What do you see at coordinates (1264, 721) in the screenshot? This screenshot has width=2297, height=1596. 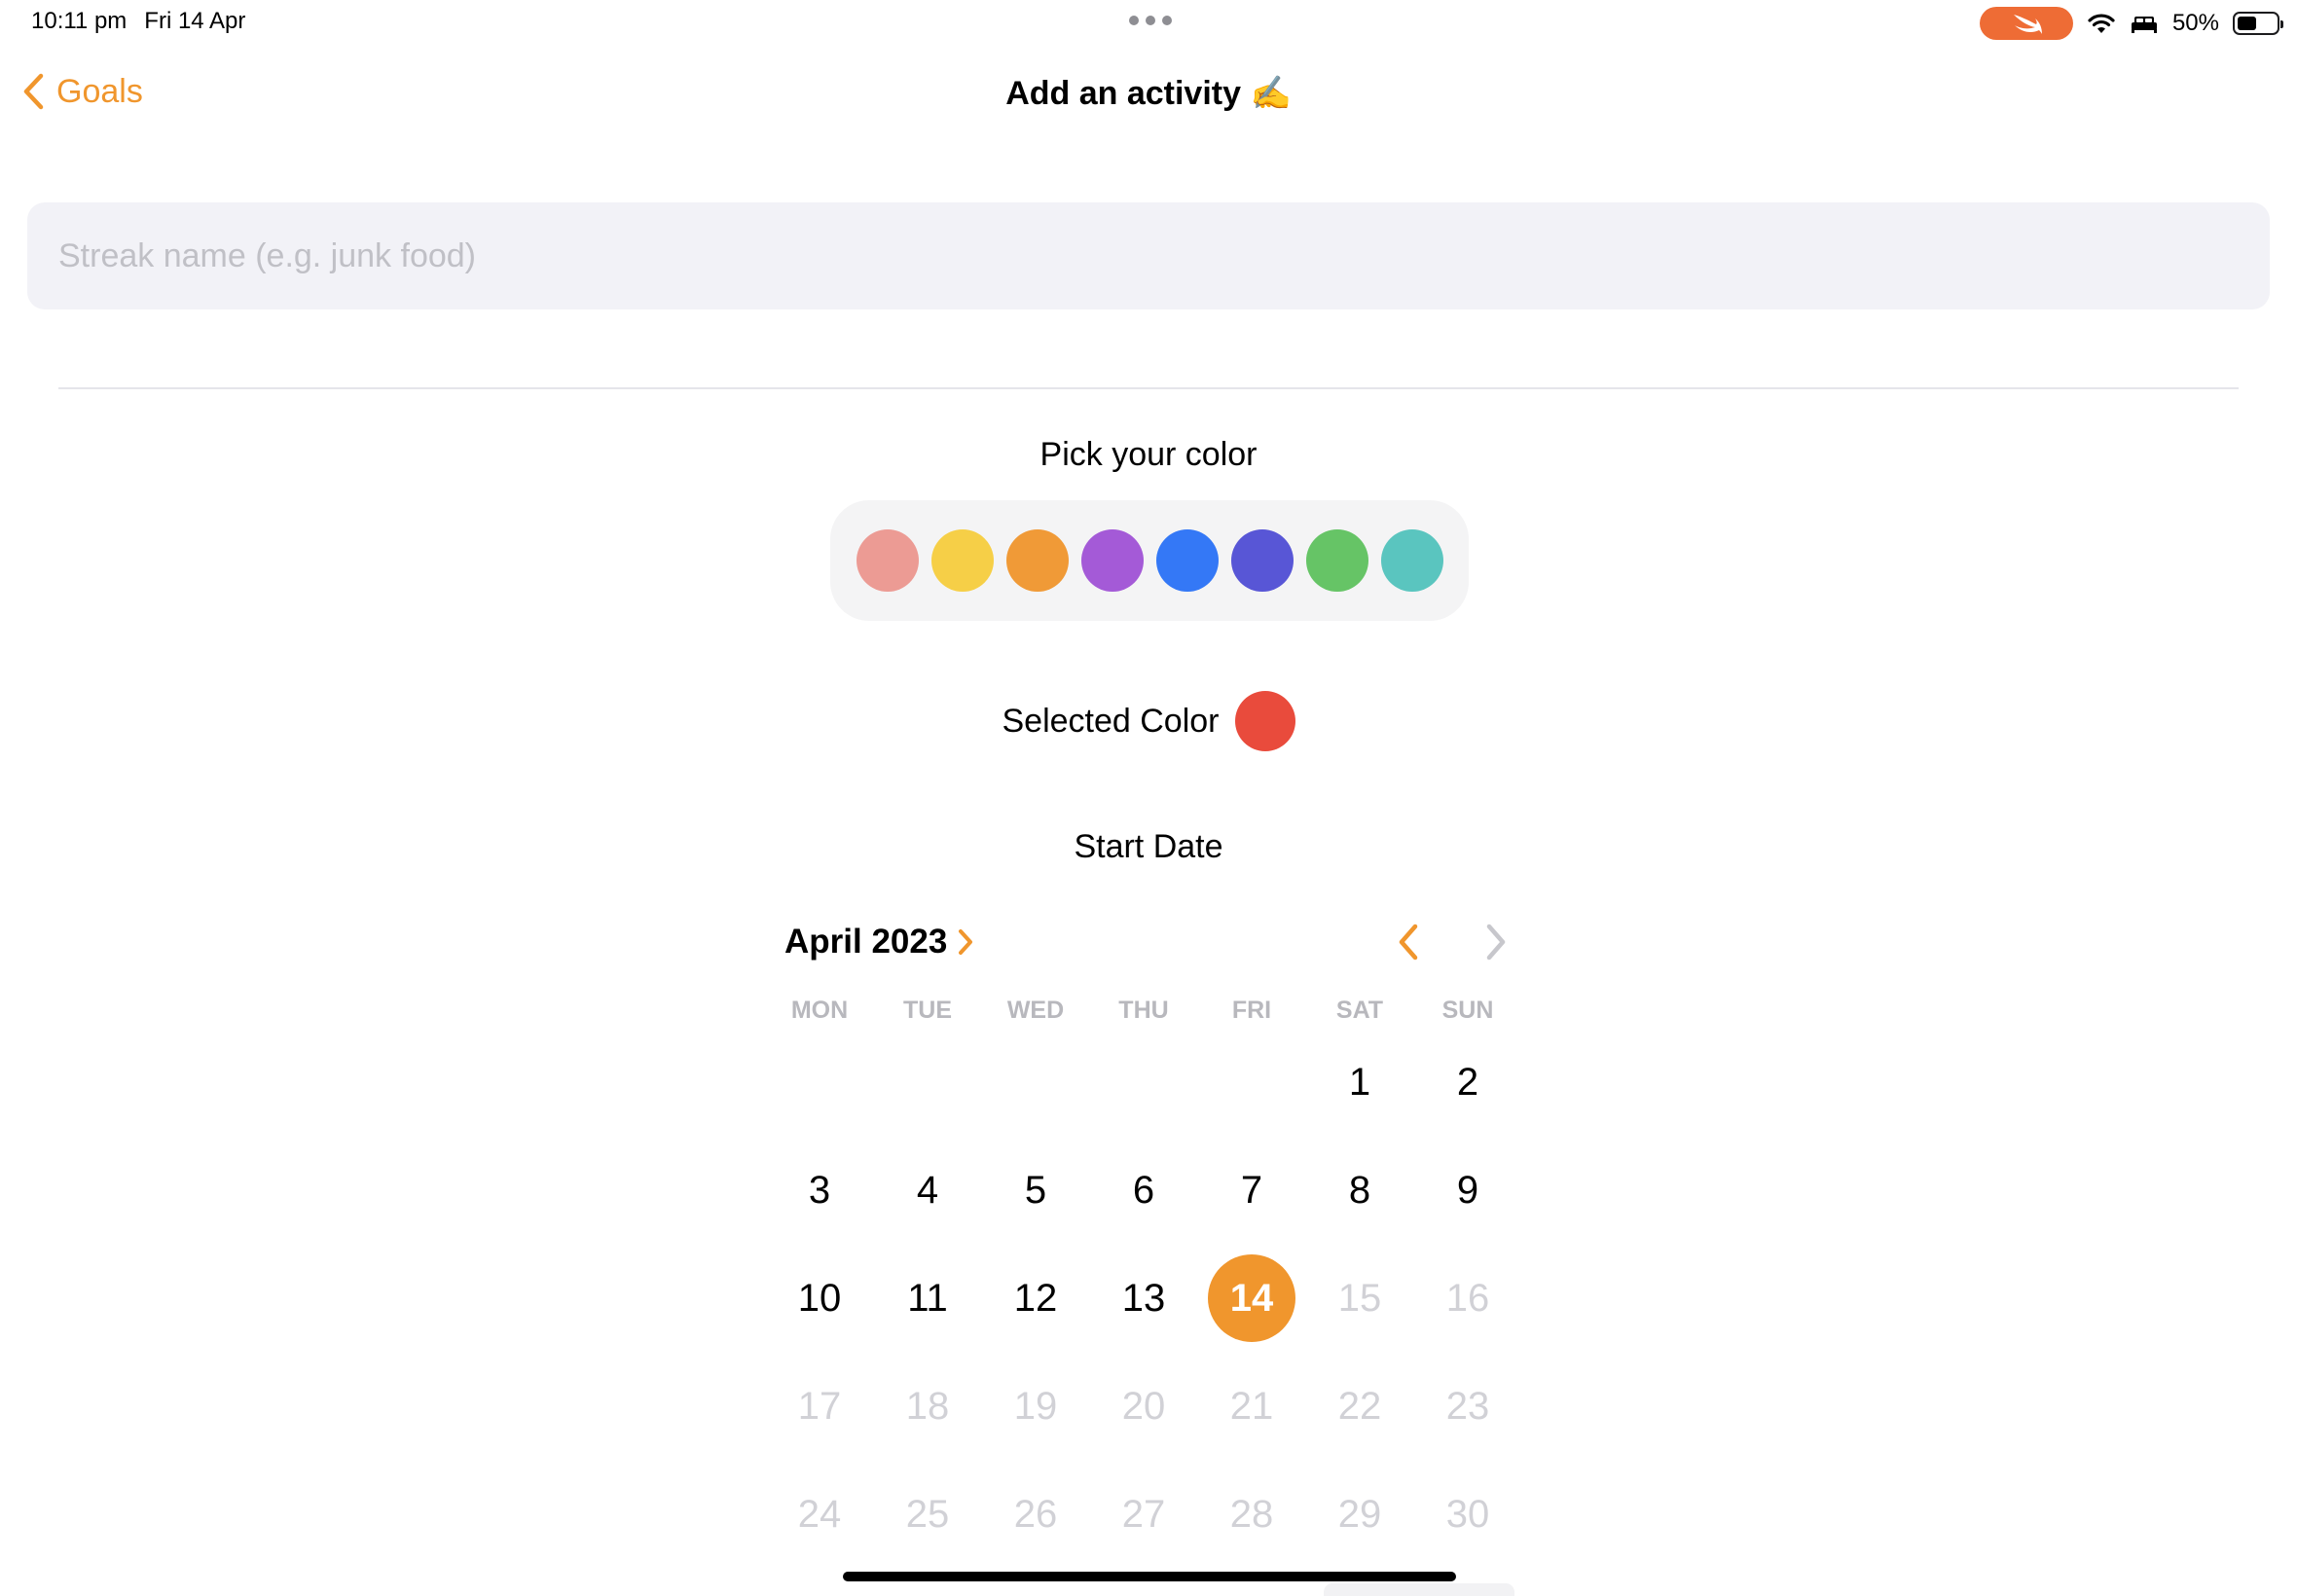 I see `selected-color-dot` at bounding box center [1264, 721].